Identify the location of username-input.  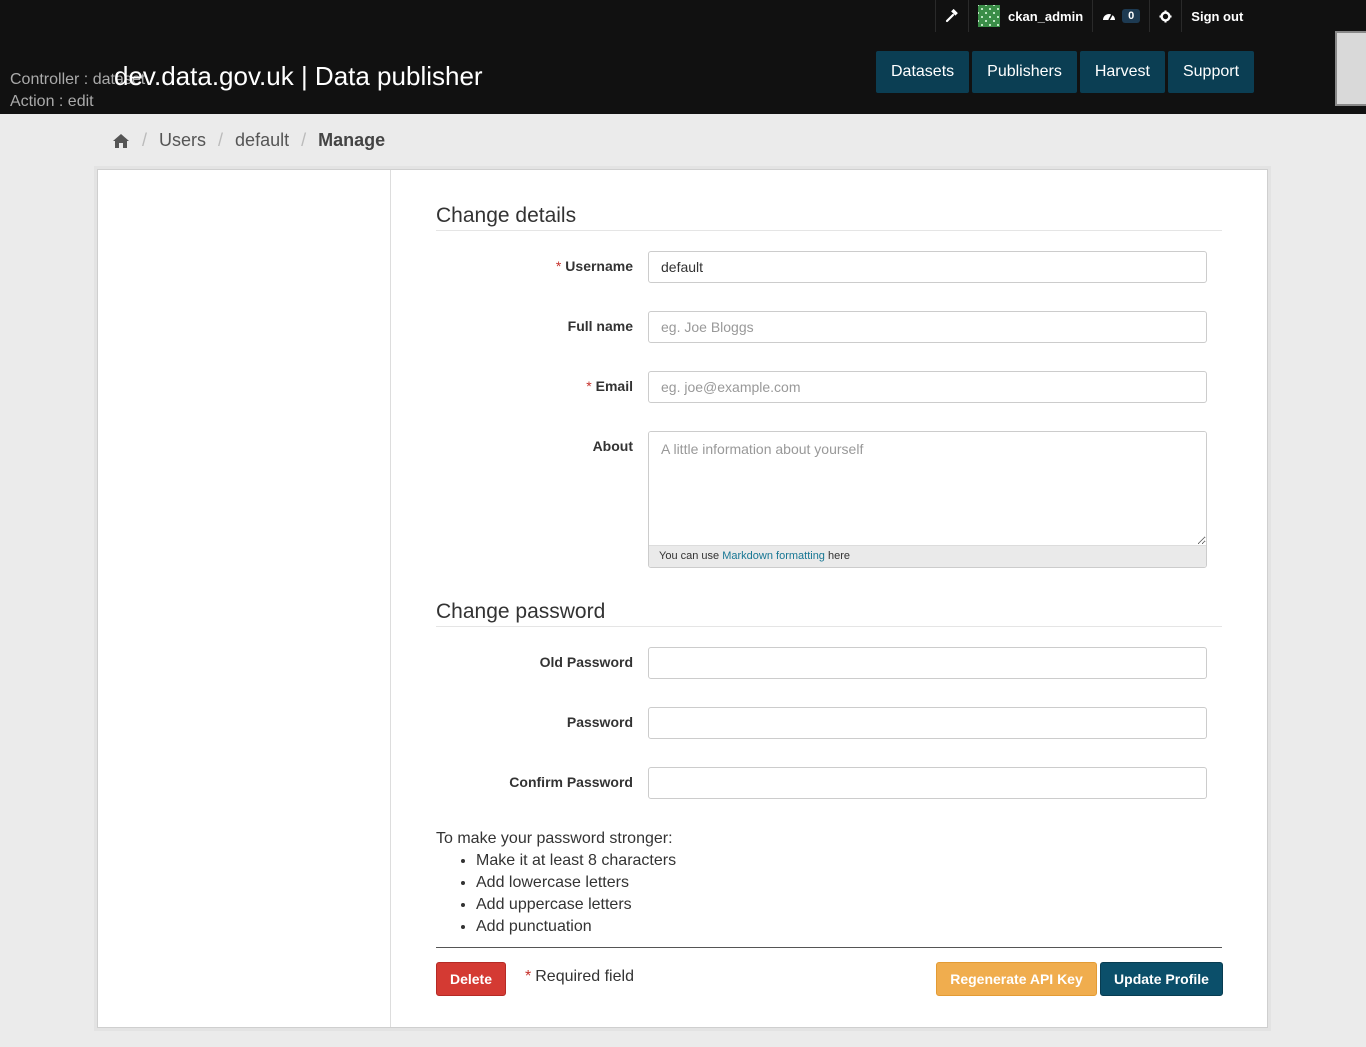
(927, 267).